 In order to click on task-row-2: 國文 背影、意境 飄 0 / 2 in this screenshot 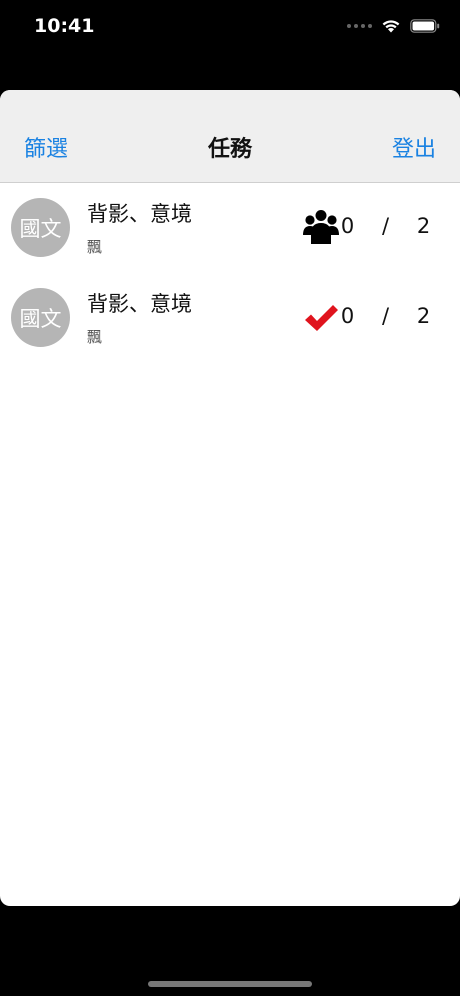, I will do `click(230, 318)`.